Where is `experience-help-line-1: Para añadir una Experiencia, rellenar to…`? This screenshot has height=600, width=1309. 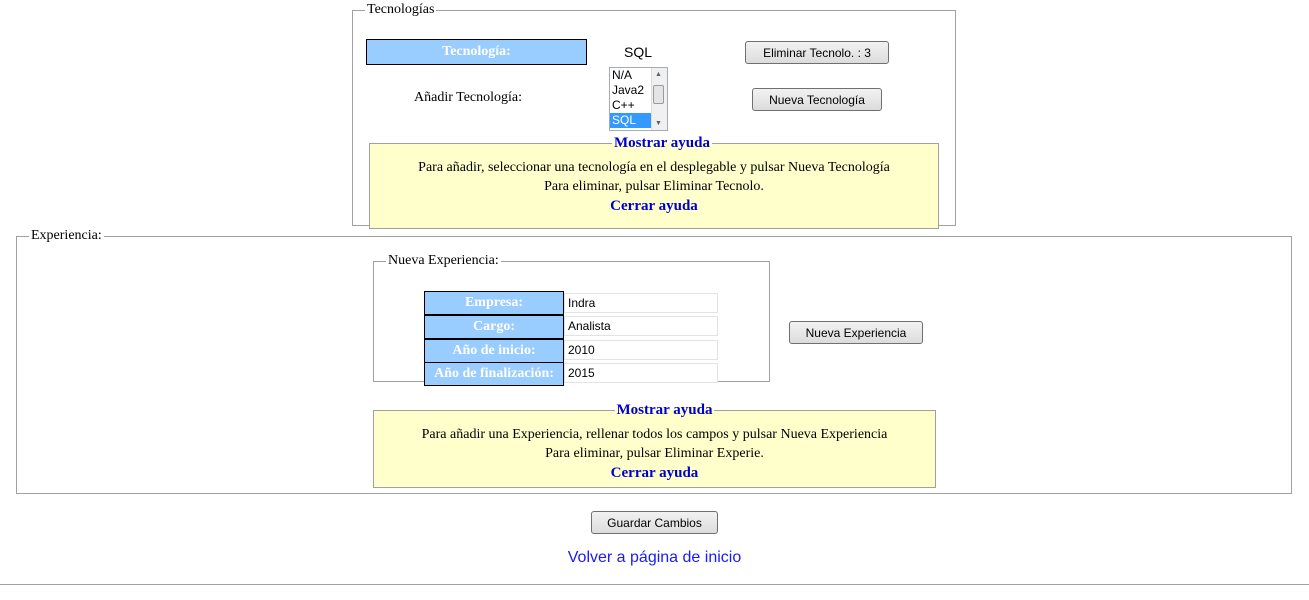
experience-help-line-1: Para añadir una Experiencia, rellenar to… is located at coordinates (654, 434).